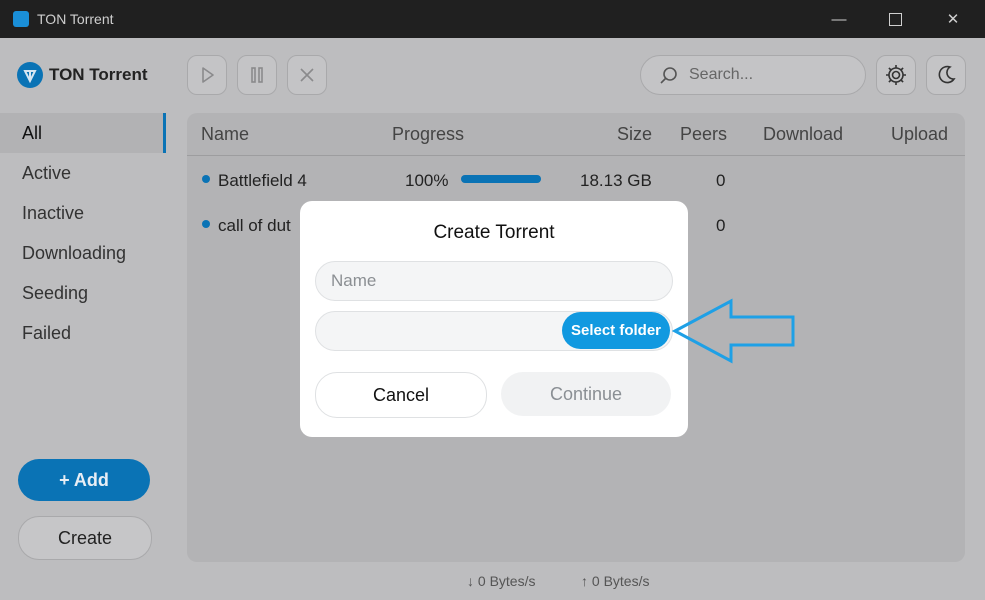  I want to click on upload-speed: ↑ 0 Bytes/s, so click(615, 581).